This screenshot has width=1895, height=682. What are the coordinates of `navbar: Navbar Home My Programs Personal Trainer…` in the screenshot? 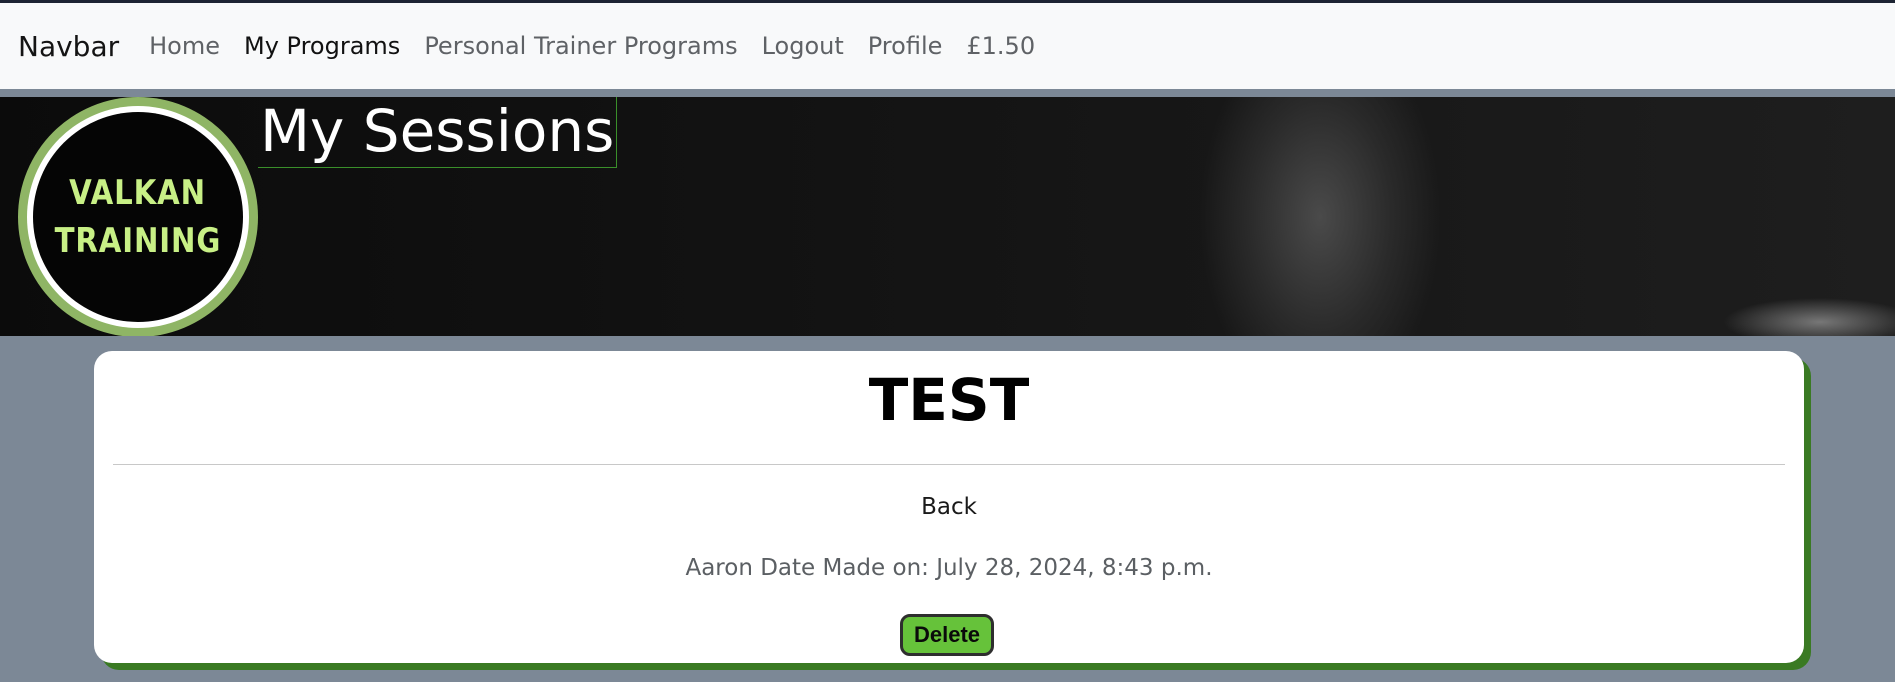 It's located at (947, 46).